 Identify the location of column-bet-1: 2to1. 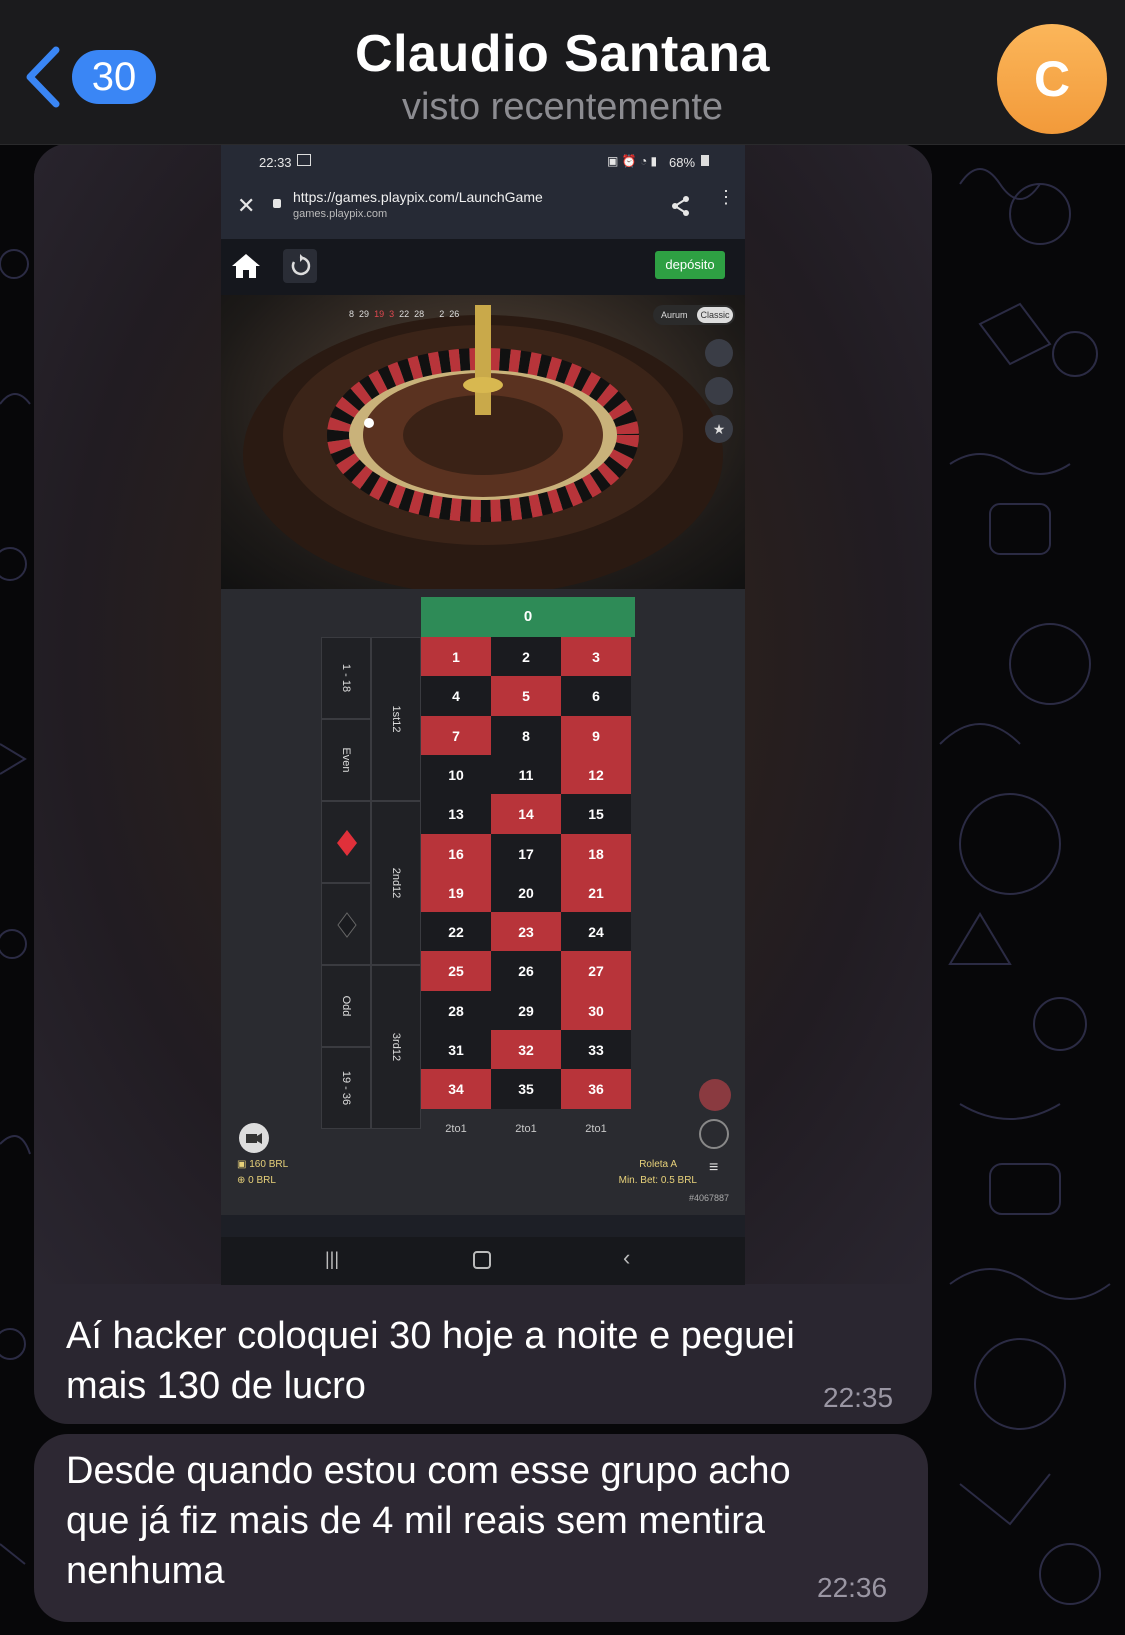
(456, 1129).